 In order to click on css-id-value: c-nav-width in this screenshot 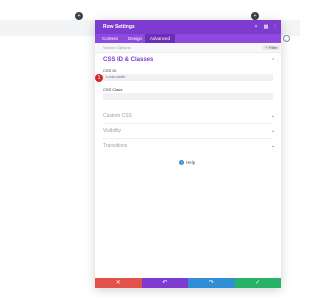, I will do `click(116, 77)`.